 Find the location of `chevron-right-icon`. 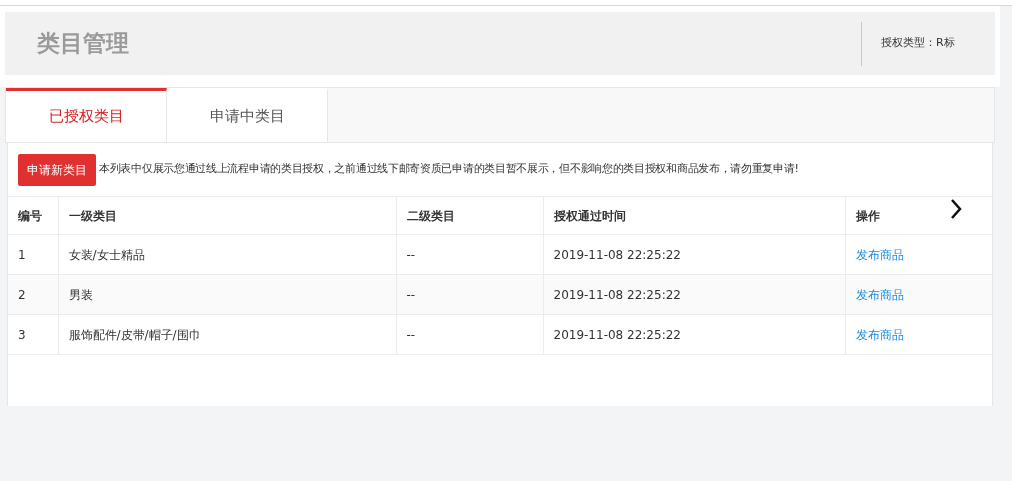

chevron-right-icon is located at coordinates (956, 209).